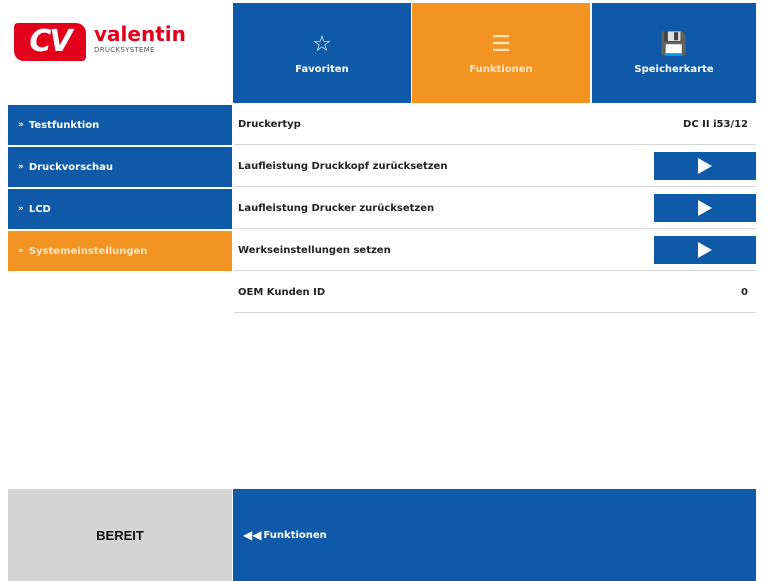 Image resolution: width=768 pixels, height=581 pixels. I want to click on cv-logo-mark: CV, so click(50, 42).